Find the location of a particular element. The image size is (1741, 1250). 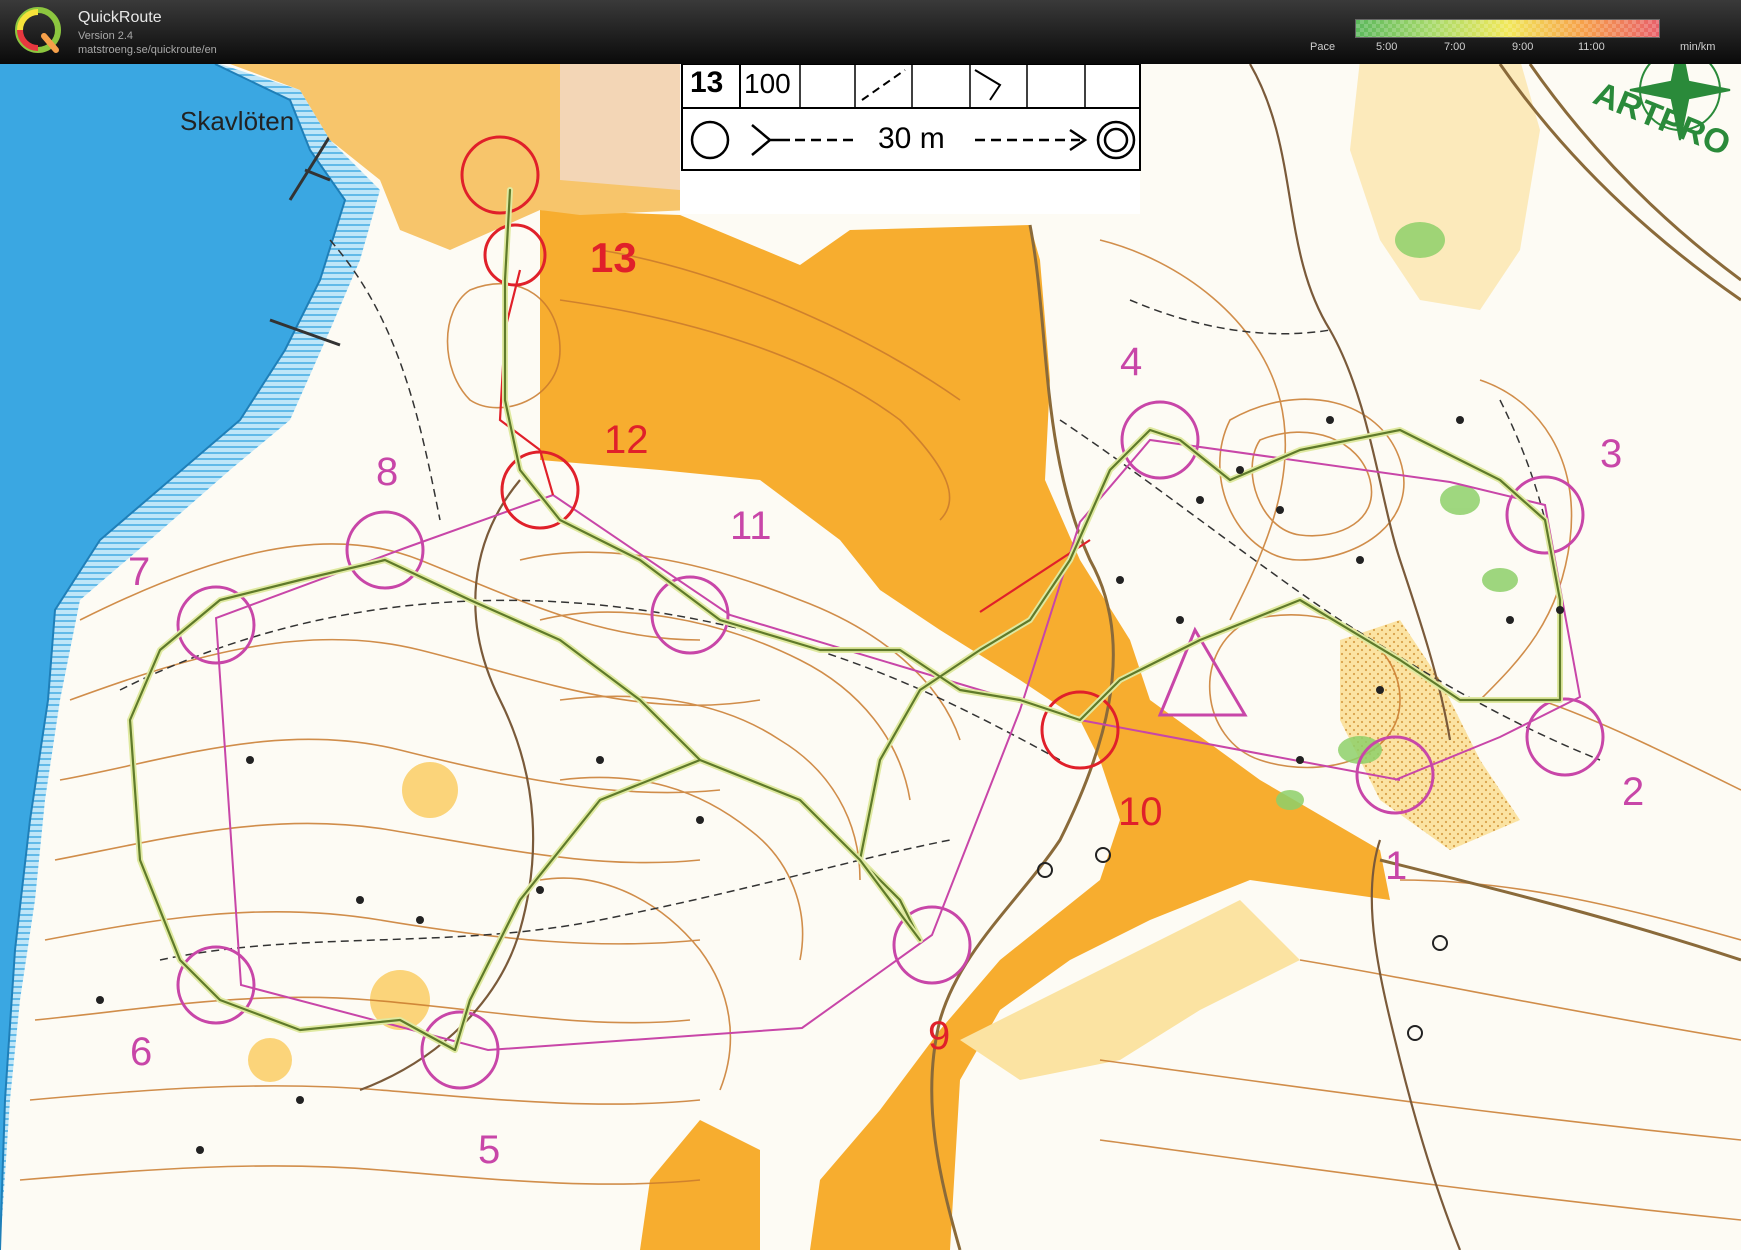

control-box-number: 13 is located at coordinates (707, 82).